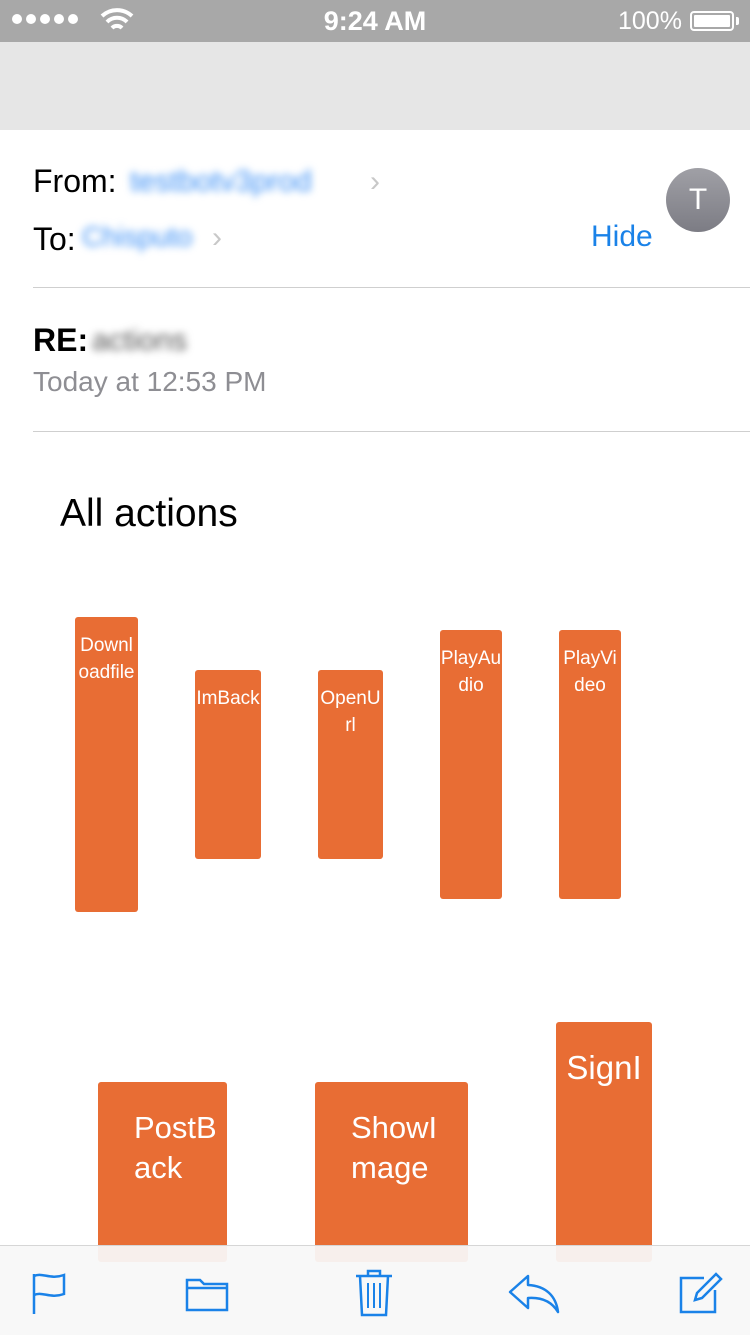  I want to click on action-imback-button: ImBack, so click(228, 764).